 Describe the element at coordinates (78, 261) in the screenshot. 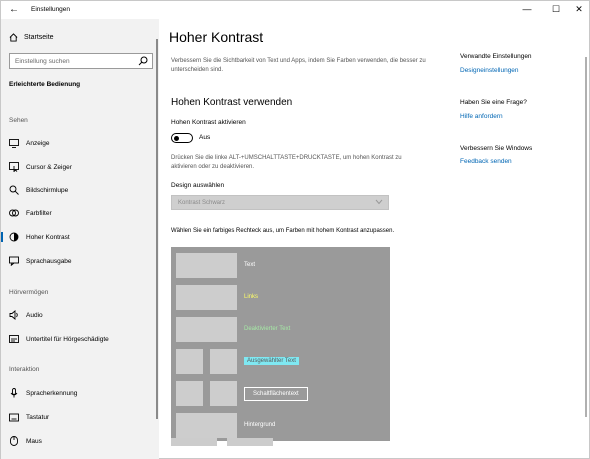

I see `sidebar-item-sprachausgabe: Sprachausgabe` at that location.